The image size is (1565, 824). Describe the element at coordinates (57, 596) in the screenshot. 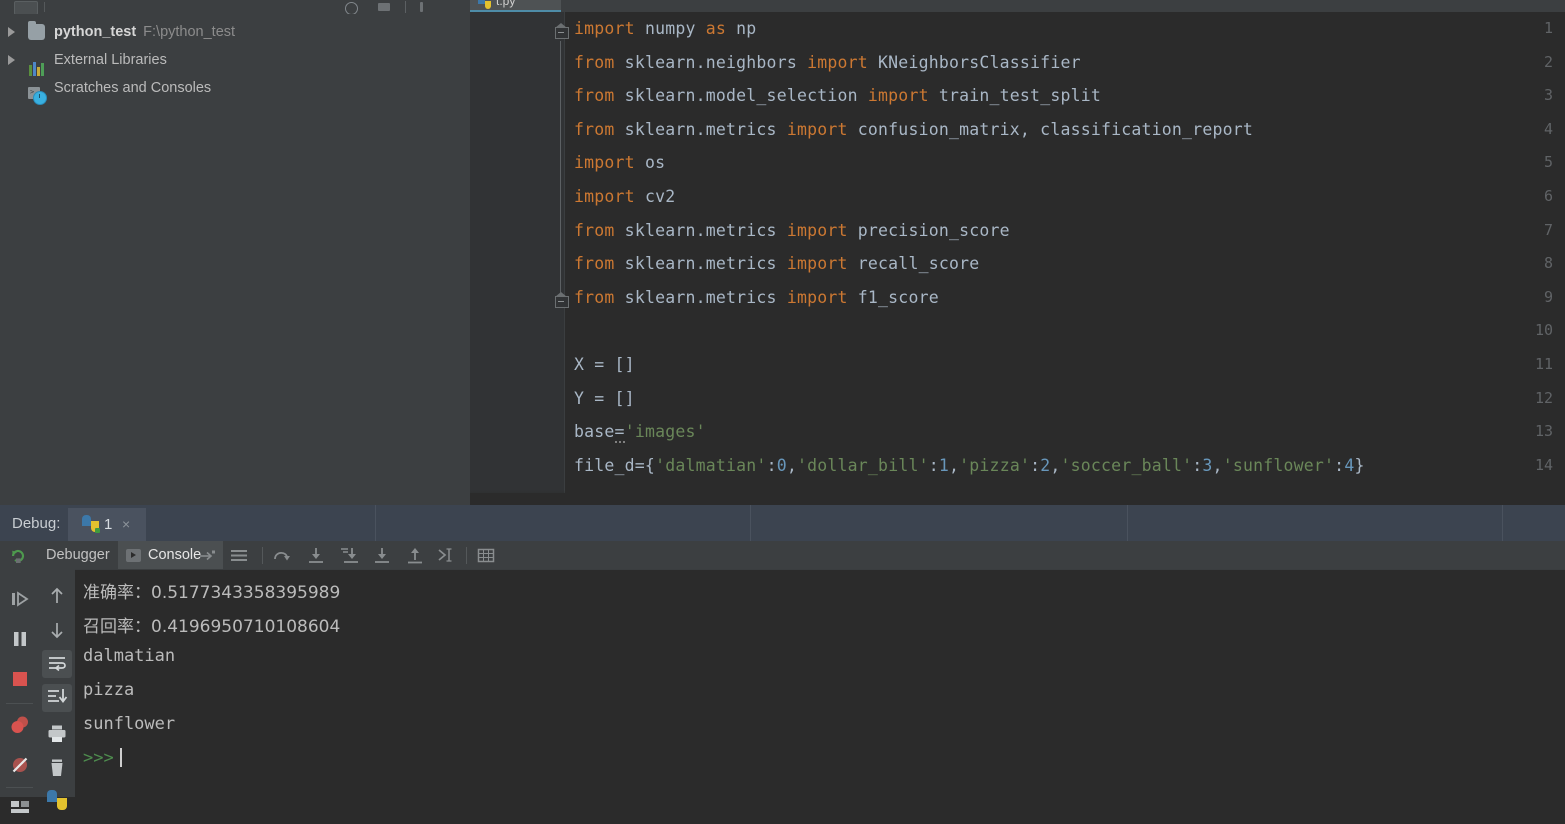

I see `scroll-up-icon` at that location.